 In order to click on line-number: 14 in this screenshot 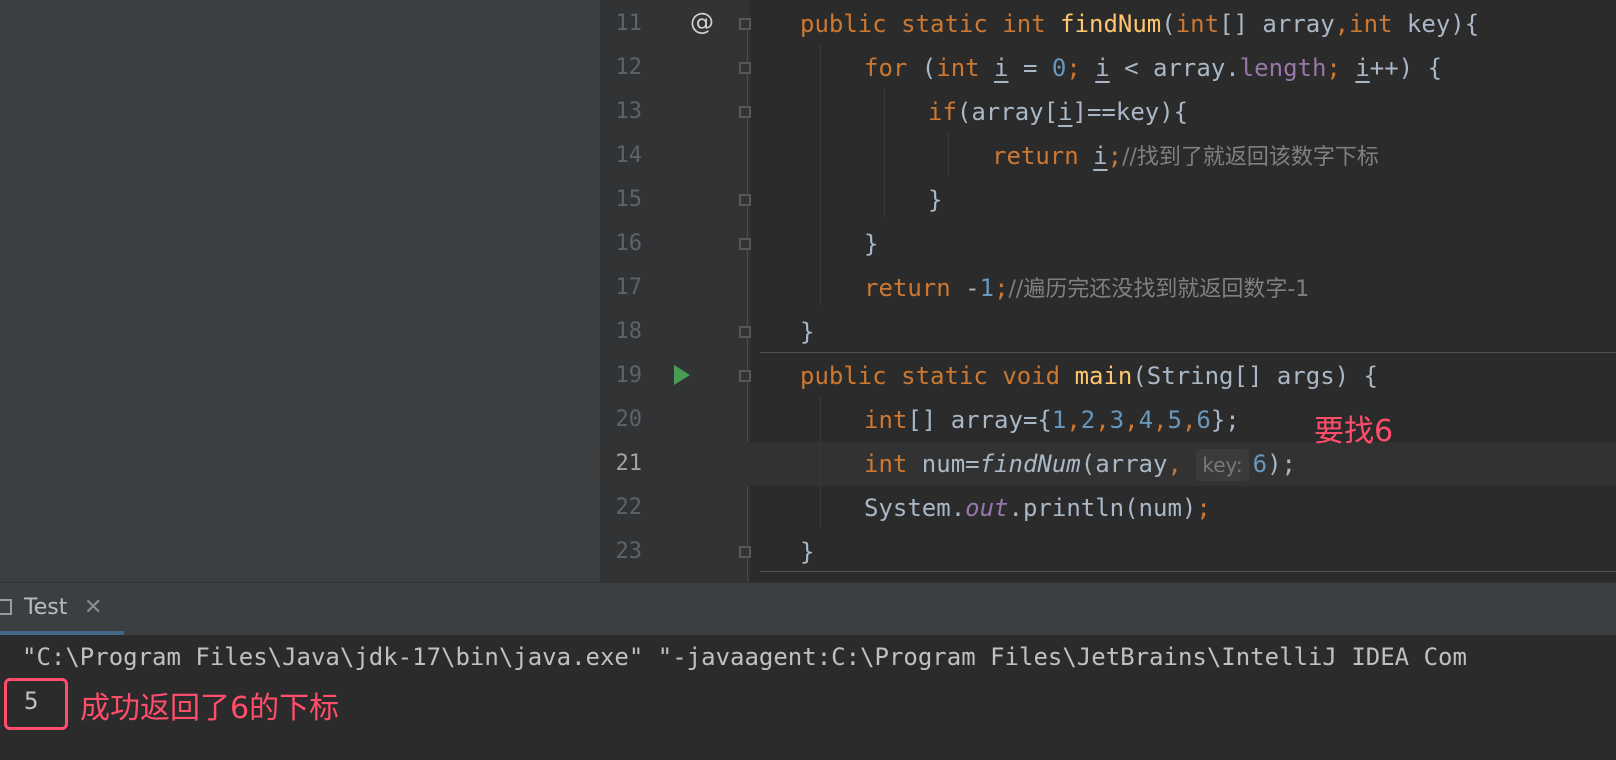, I will do `click(629, 155)`.